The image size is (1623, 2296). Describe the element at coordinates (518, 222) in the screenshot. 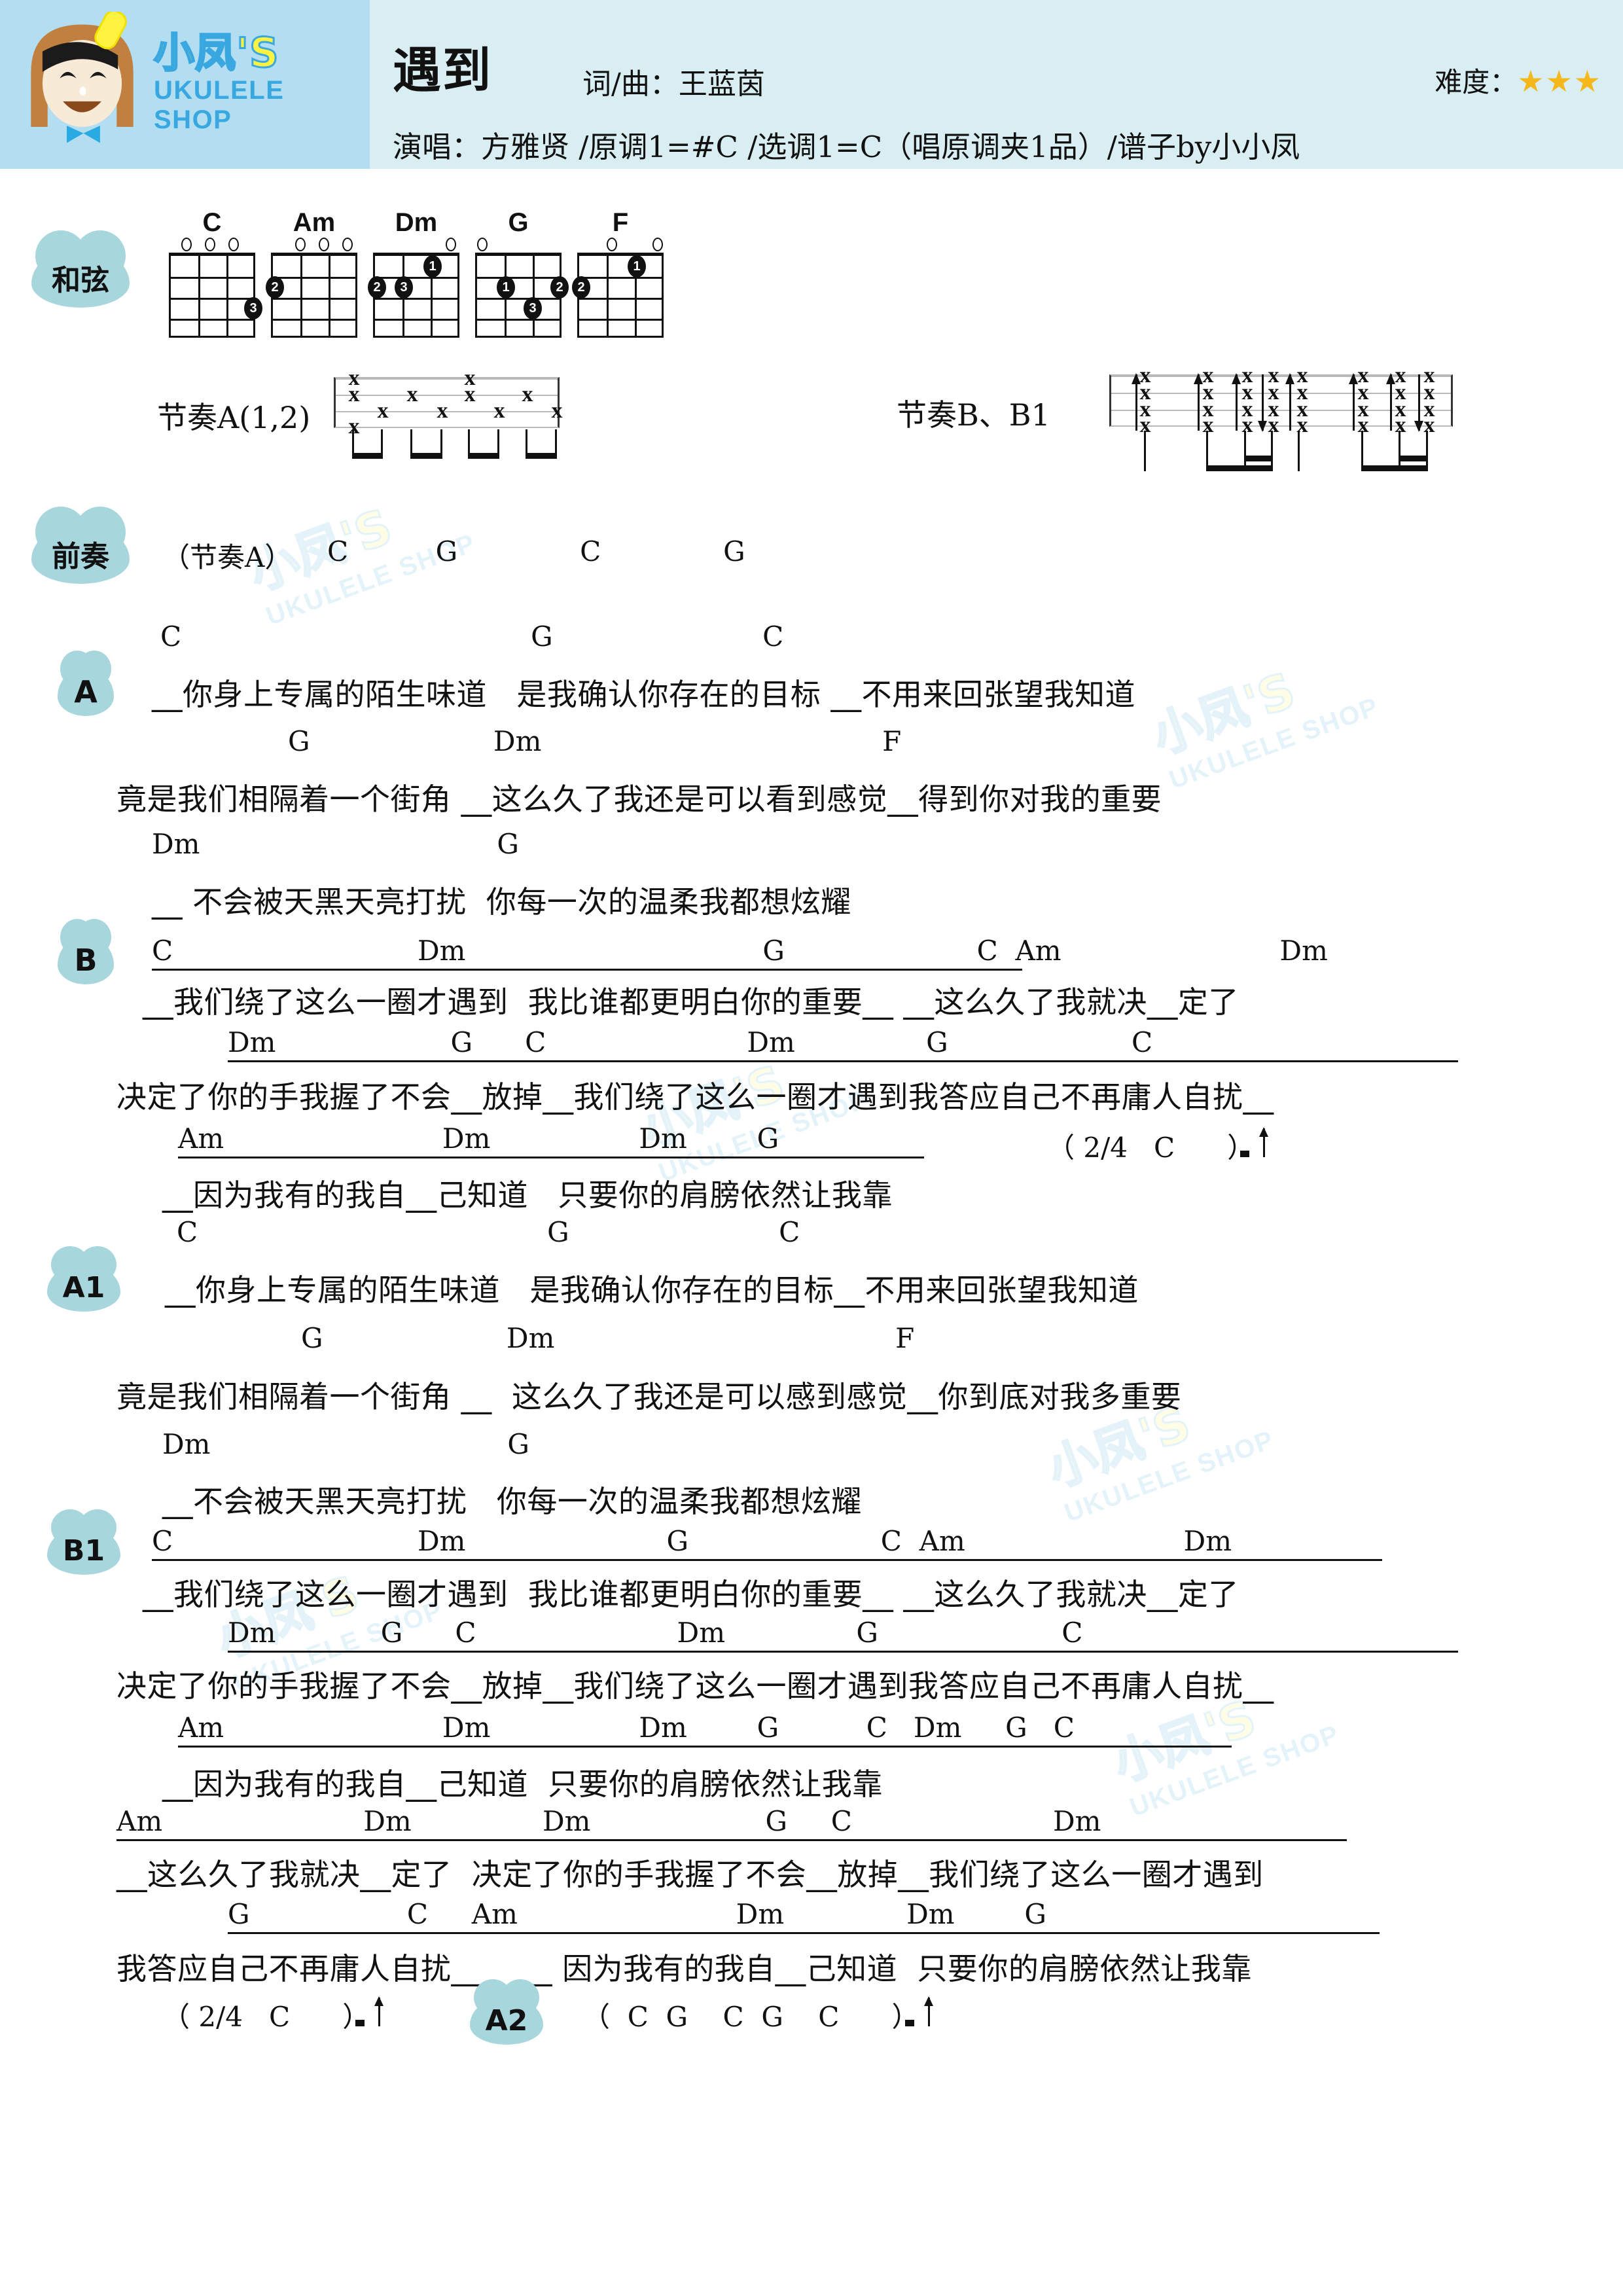

I see `chord-name: G` at that location.